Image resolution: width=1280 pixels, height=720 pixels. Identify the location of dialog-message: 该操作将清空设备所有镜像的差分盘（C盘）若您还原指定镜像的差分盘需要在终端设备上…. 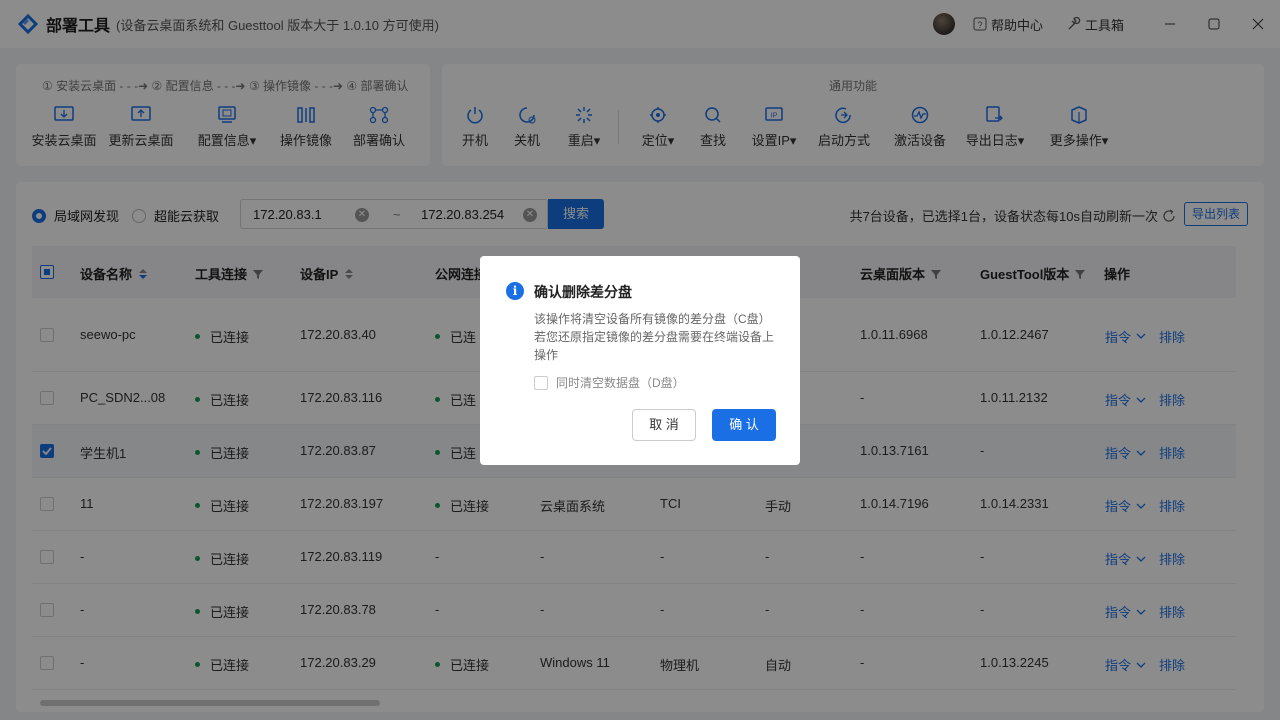
(654, 337).